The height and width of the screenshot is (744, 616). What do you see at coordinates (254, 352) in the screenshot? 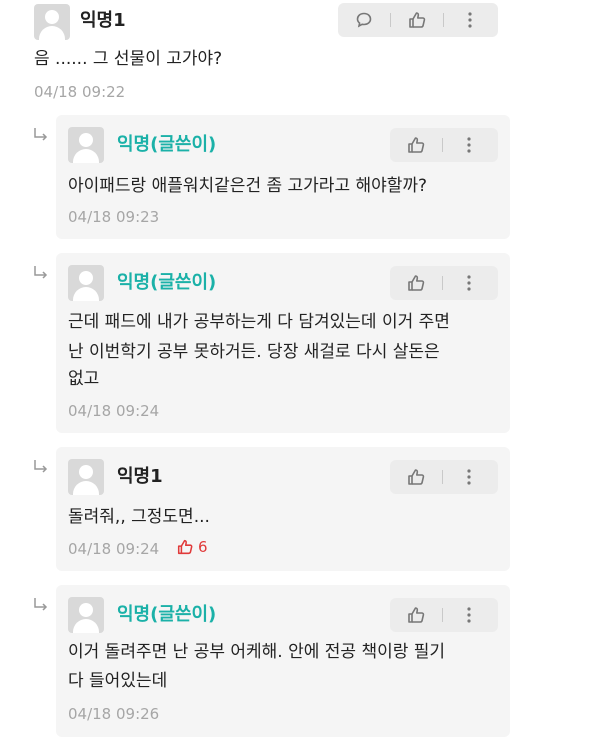
I see `reply-text-line: 난 이번학기 공부 못하거든. 당장 새걸로 다시 살돈은` at bounding box center [254, 352].